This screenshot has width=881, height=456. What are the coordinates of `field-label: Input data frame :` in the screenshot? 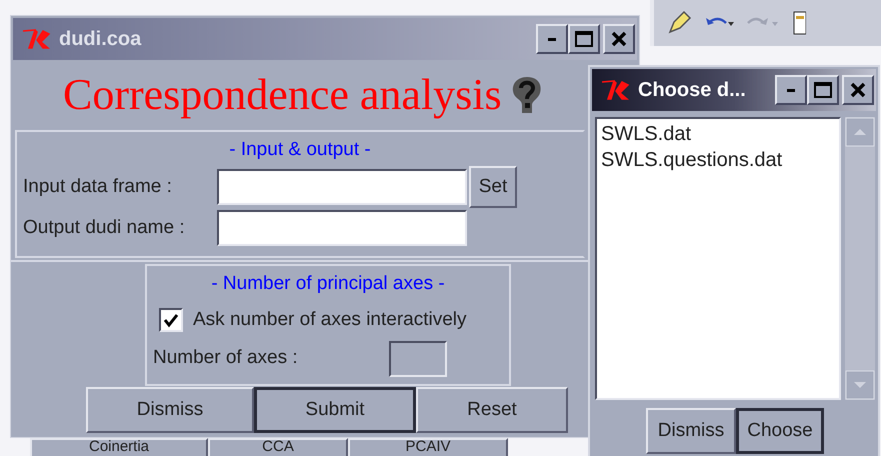 It's located at (97, 186).